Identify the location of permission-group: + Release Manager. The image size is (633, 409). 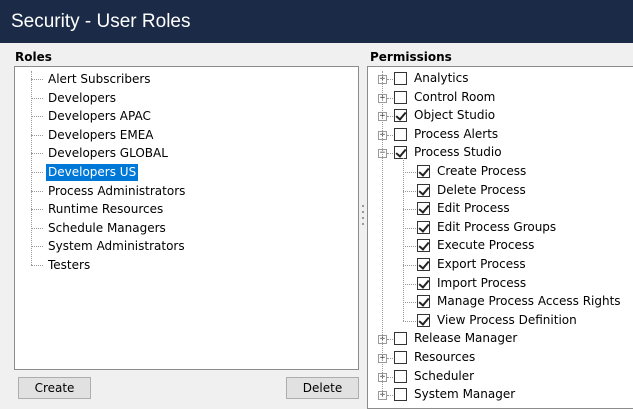
(500, 338).